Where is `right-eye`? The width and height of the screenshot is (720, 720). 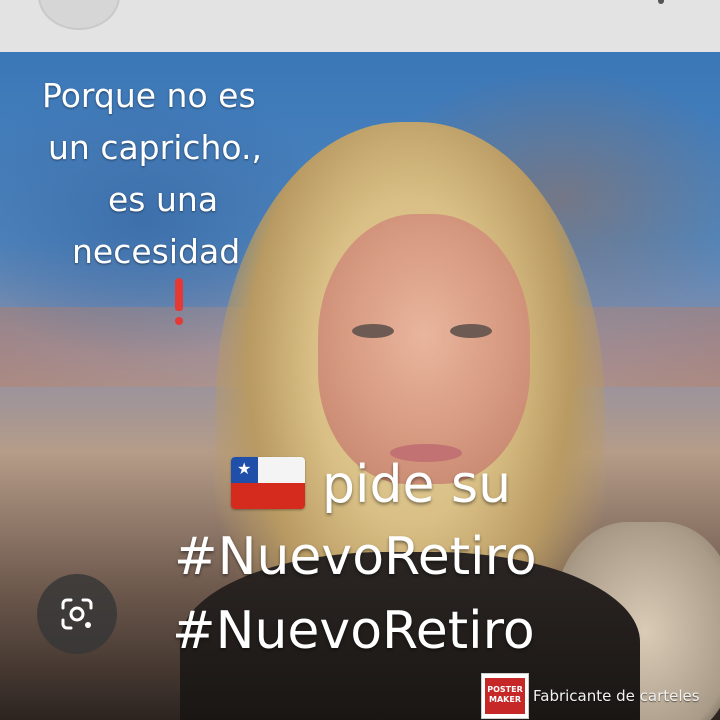
right-eye is located at coordinates (471, 331).